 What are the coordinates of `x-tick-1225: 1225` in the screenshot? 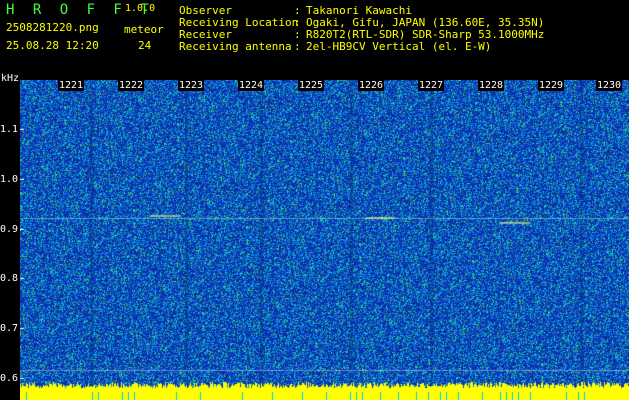 It's located at (311, 85).